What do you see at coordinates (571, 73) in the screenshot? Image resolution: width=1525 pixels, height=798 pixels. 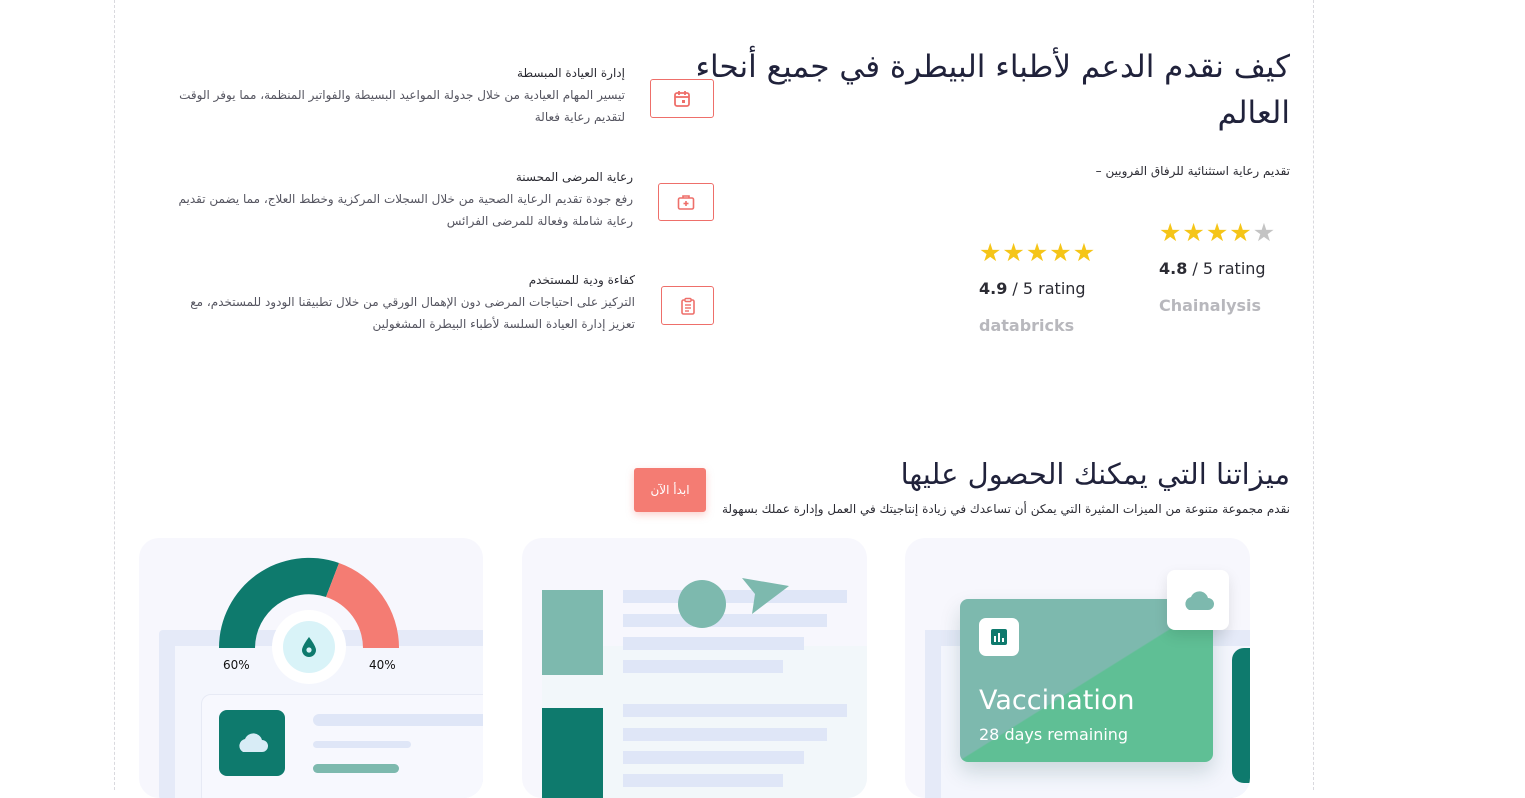 I see `feature-title: إدارة العيادة المبسطة` at bounding box center [571, 73].